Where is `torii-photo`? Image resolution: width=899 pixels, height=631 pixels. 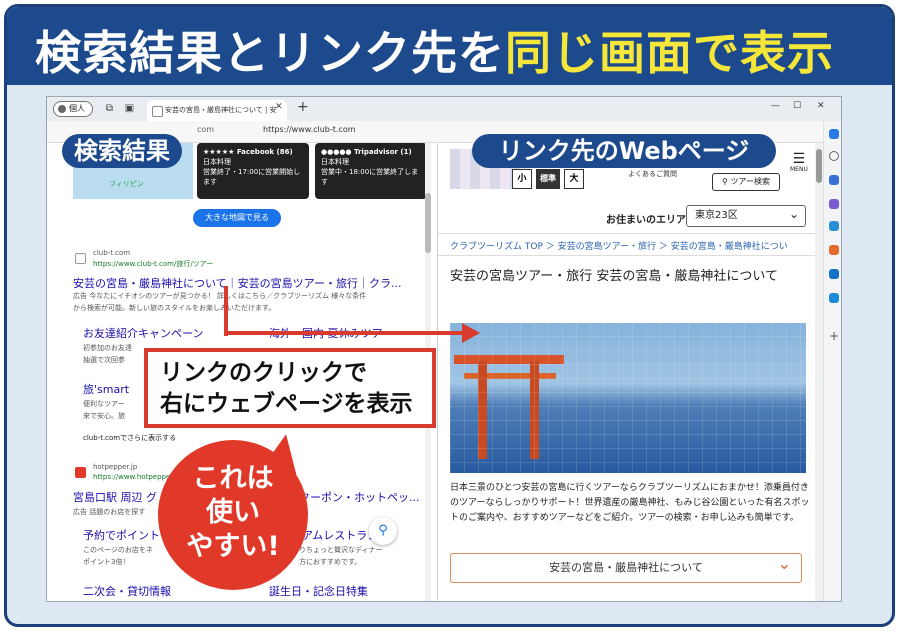
torii-photo is located at coordinates (628, 398).